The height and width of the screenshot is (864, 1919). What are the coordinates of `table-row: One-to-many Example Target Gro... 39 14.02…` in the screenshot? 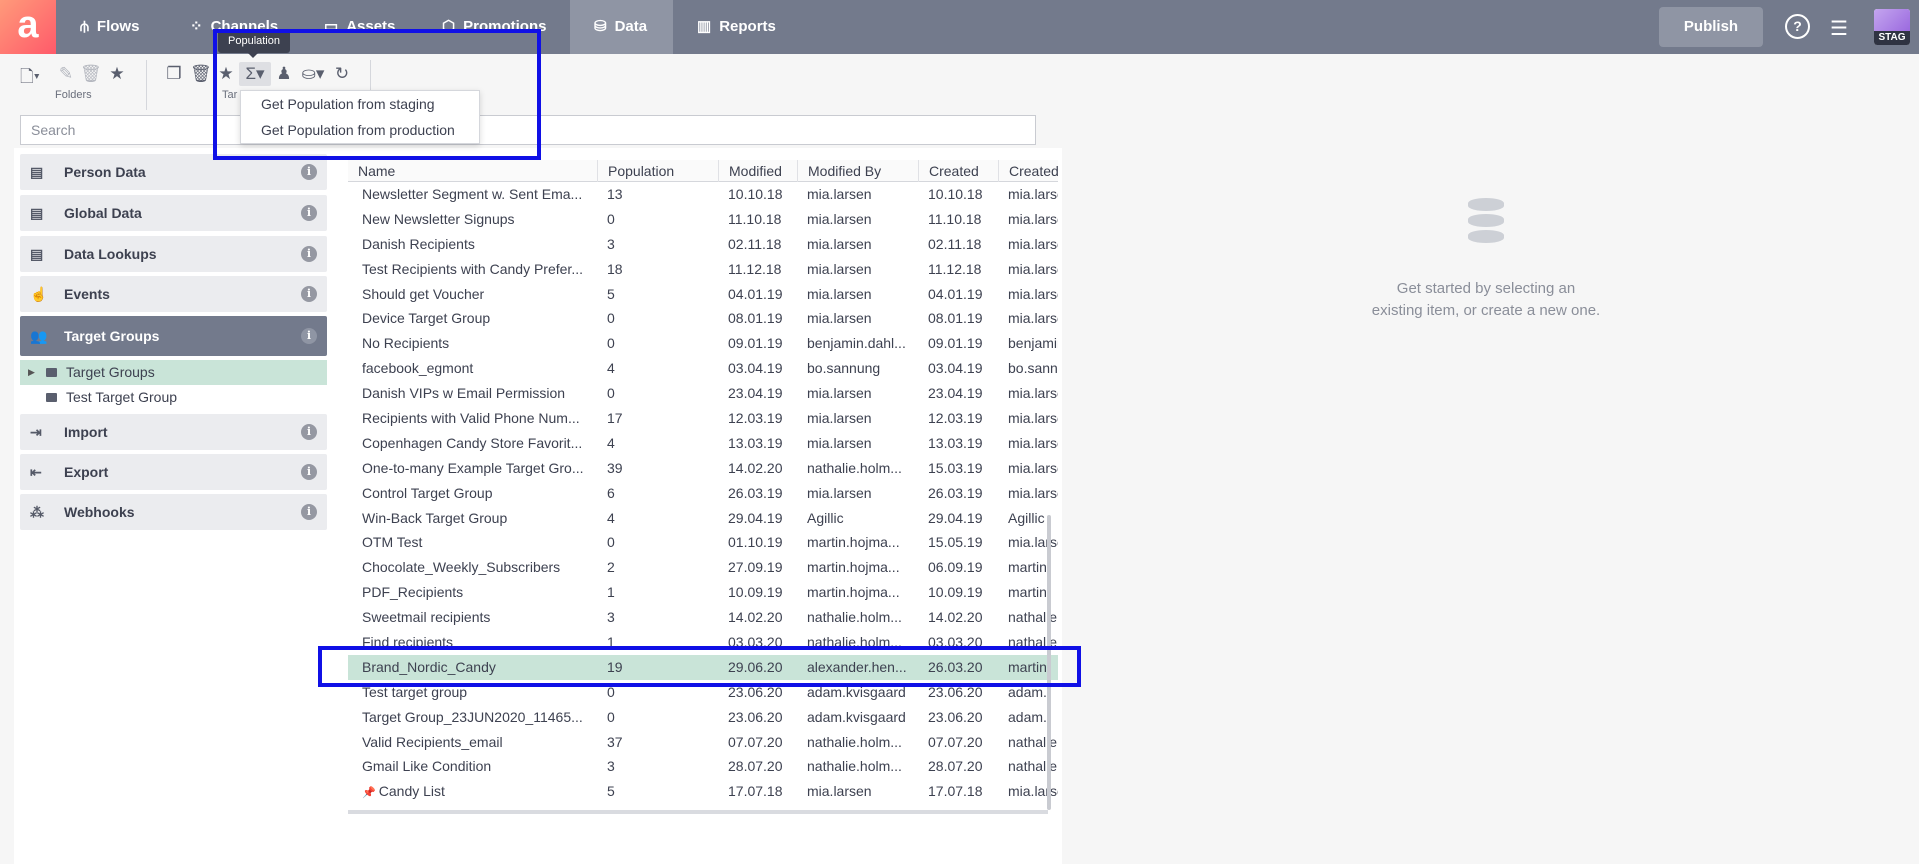 It's located at (703, 468).